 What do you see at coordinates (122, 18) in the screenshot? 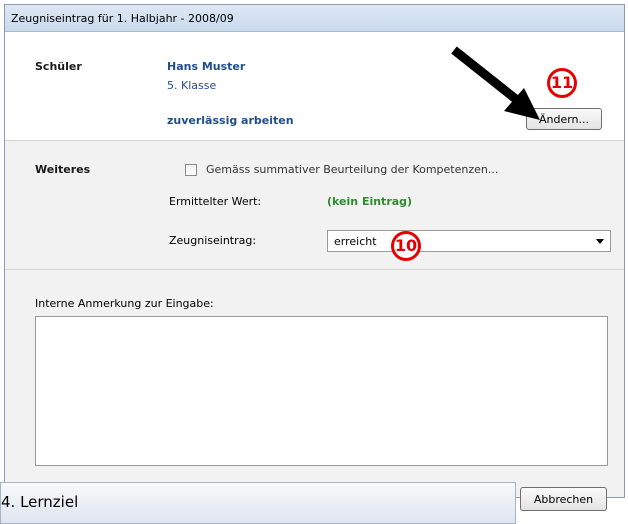
I see `dialog-title: Zeugniseintrag für 1. Halbjahr - 2008/09` at bounding box center [122, 18].